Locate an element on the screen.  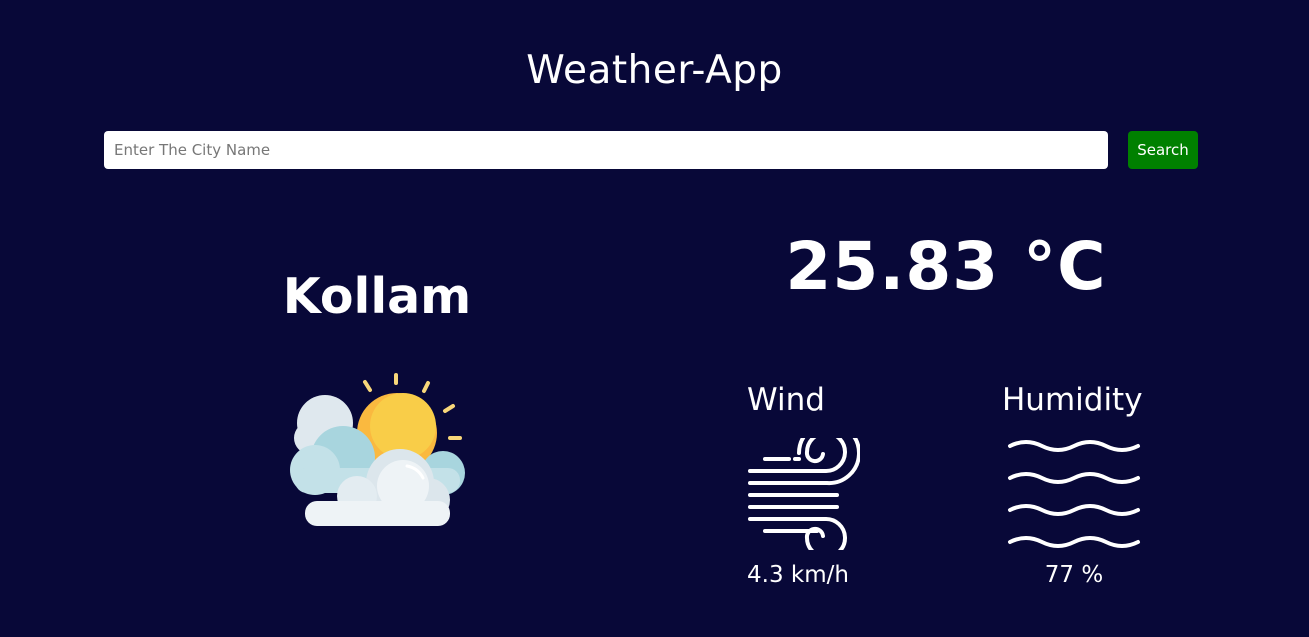
temperature-value: 25.83 °C is located at coordinates (946, 266).